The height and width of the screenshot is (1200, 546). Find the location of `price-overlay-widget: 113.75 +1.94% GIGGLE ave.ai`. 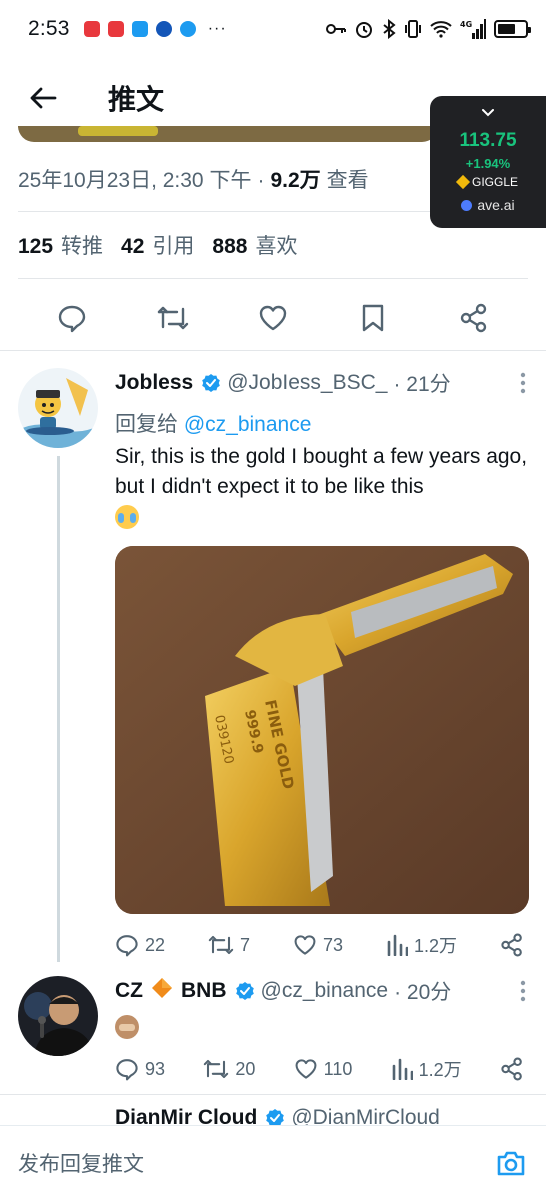

price-overlay-widget: 113.75 +1.94% GIGGLE ave.ai is located at coordinates (488, 162).